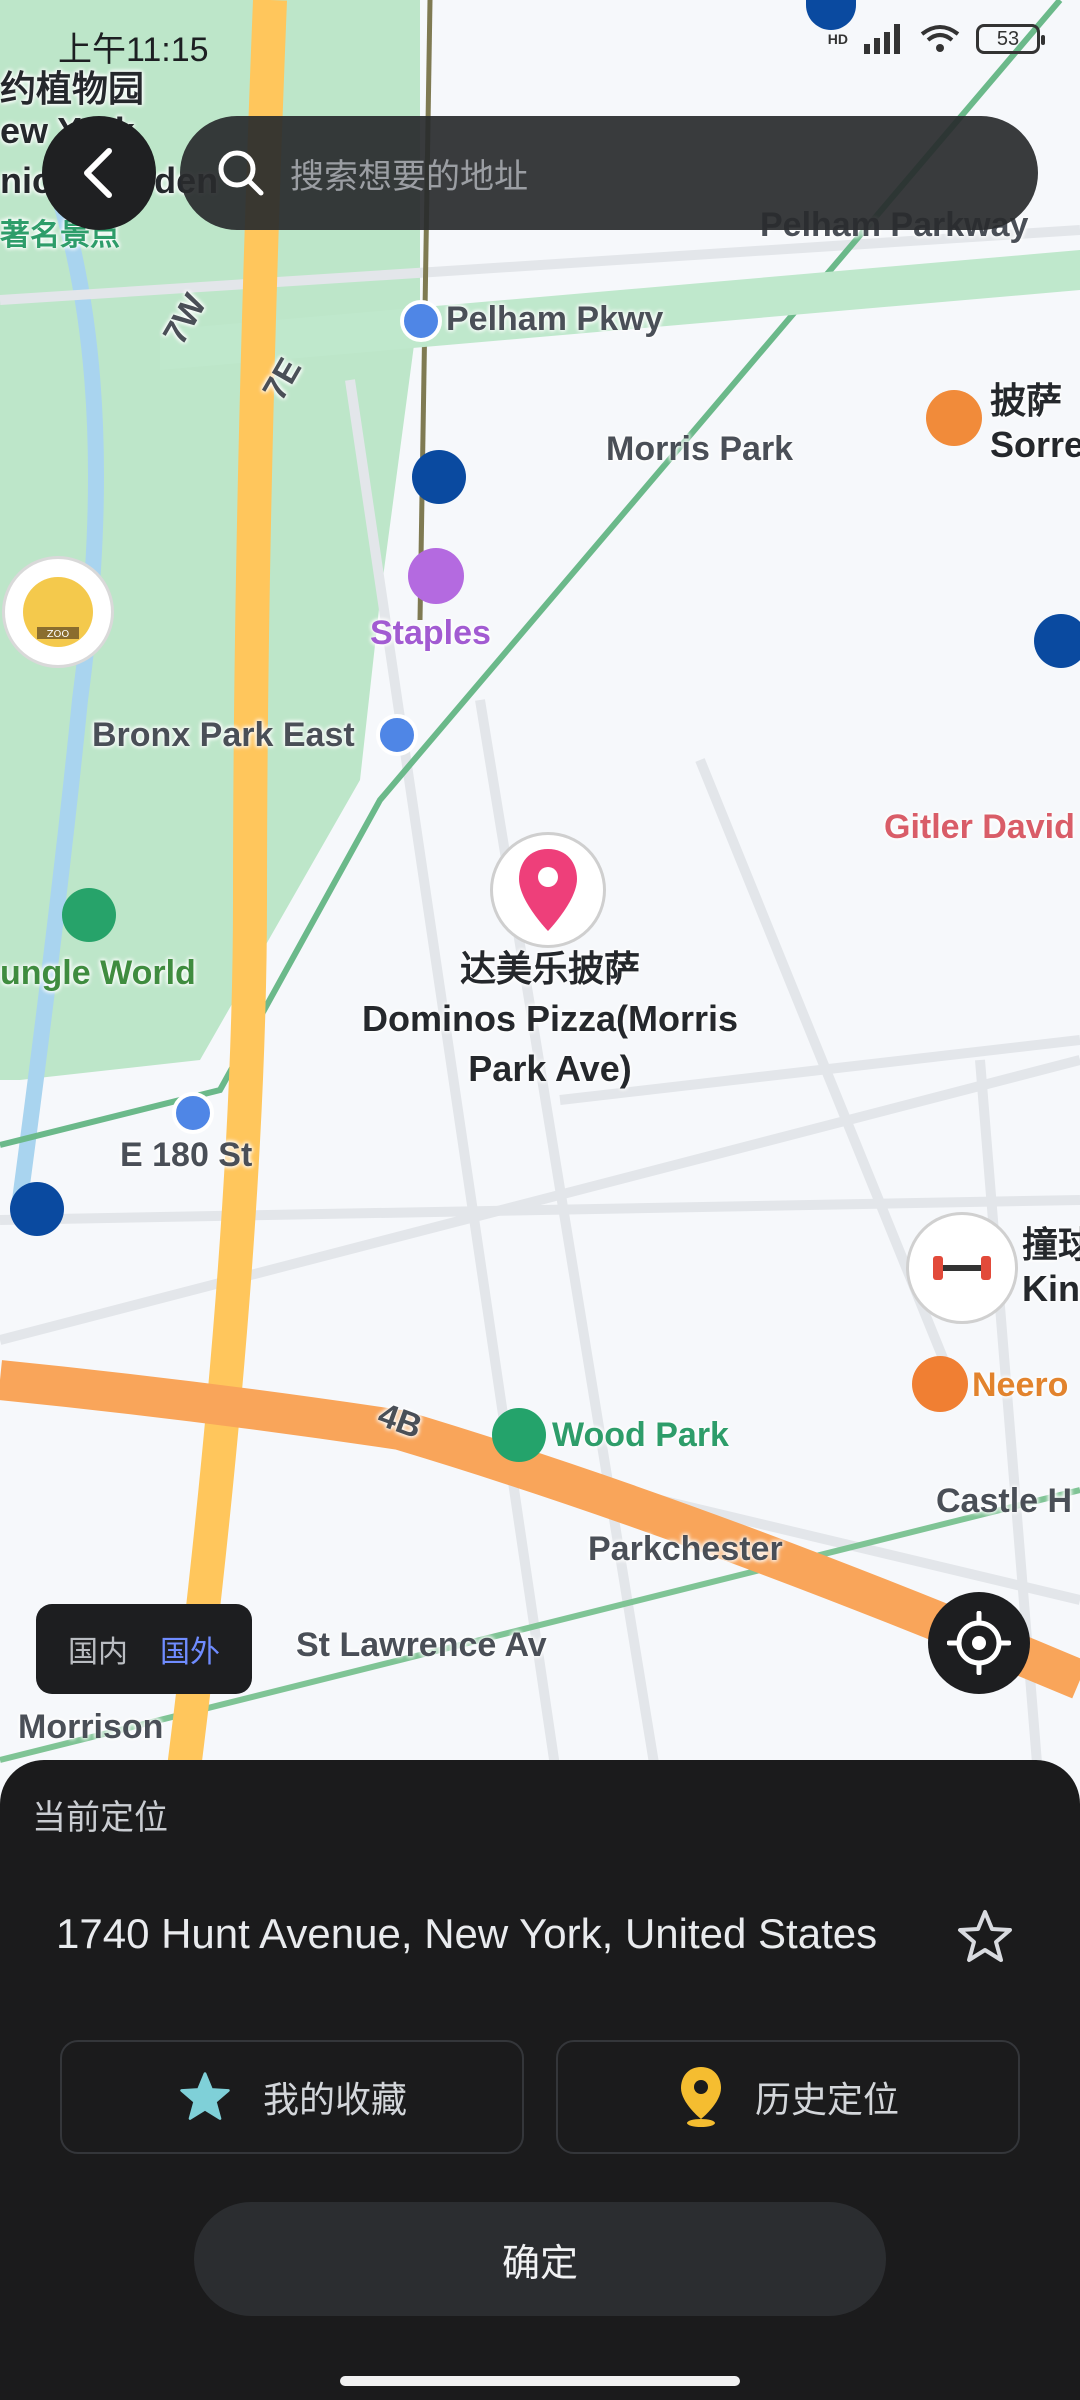  What do you see at coordinates (193, 1113) in the screenshot?
I see `transit-icon-e180` at bounding box center [193, 1113].